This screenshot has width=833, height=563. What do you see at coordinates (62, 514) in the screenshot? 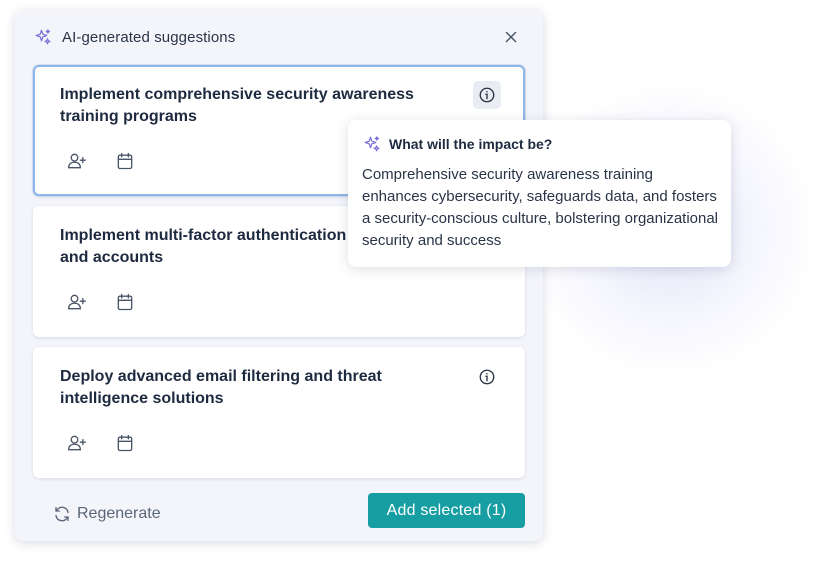
I see `refresh-icon` at bounding box center [62, 514].